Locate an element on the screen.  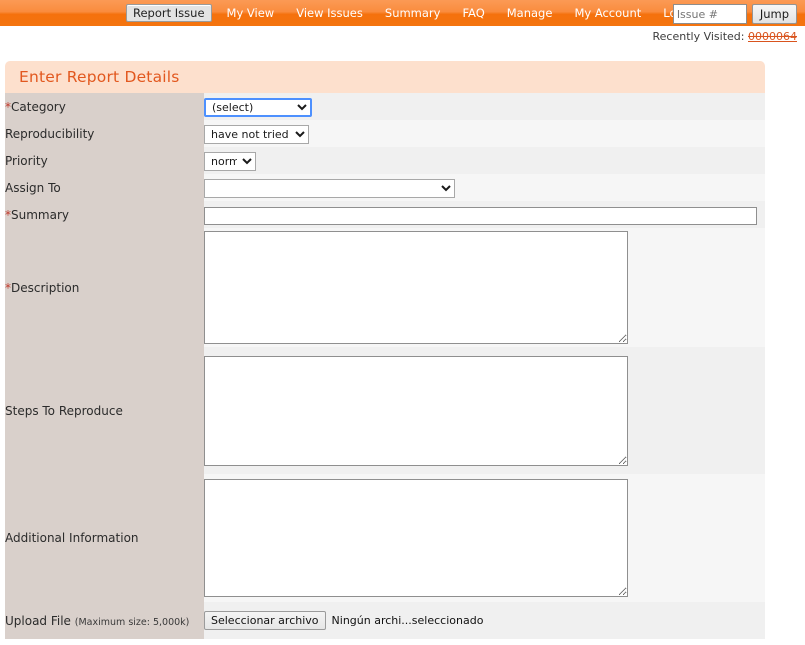
field-additional-information is located at coordinates (484, 538).